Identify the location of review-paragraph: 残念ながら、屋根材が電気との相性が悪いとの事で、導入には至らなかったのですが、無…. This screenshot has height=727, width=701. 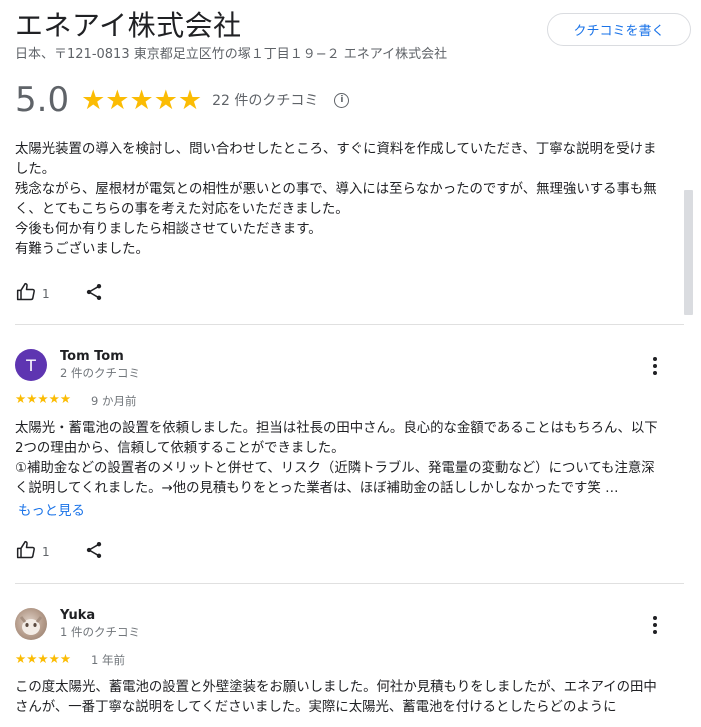
(336, 199).